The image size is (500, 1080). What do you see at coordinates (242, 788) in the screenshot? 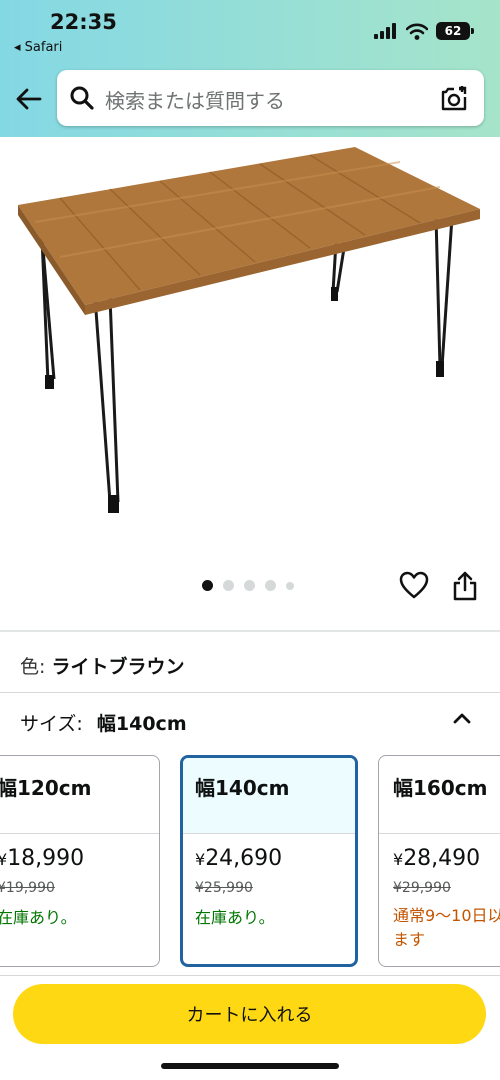
I see `size-option-title: 幅140cm` at bounding box center [242, 788].